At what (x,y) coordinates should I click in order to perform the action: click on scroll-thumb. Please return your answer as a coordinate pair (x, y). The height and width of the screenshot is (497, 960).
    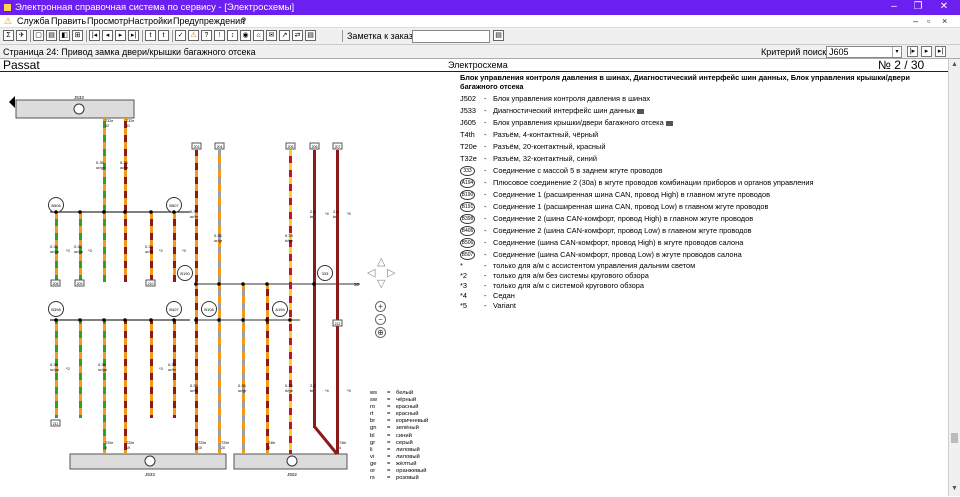
    Looking at the image, I should click on (954, 438).